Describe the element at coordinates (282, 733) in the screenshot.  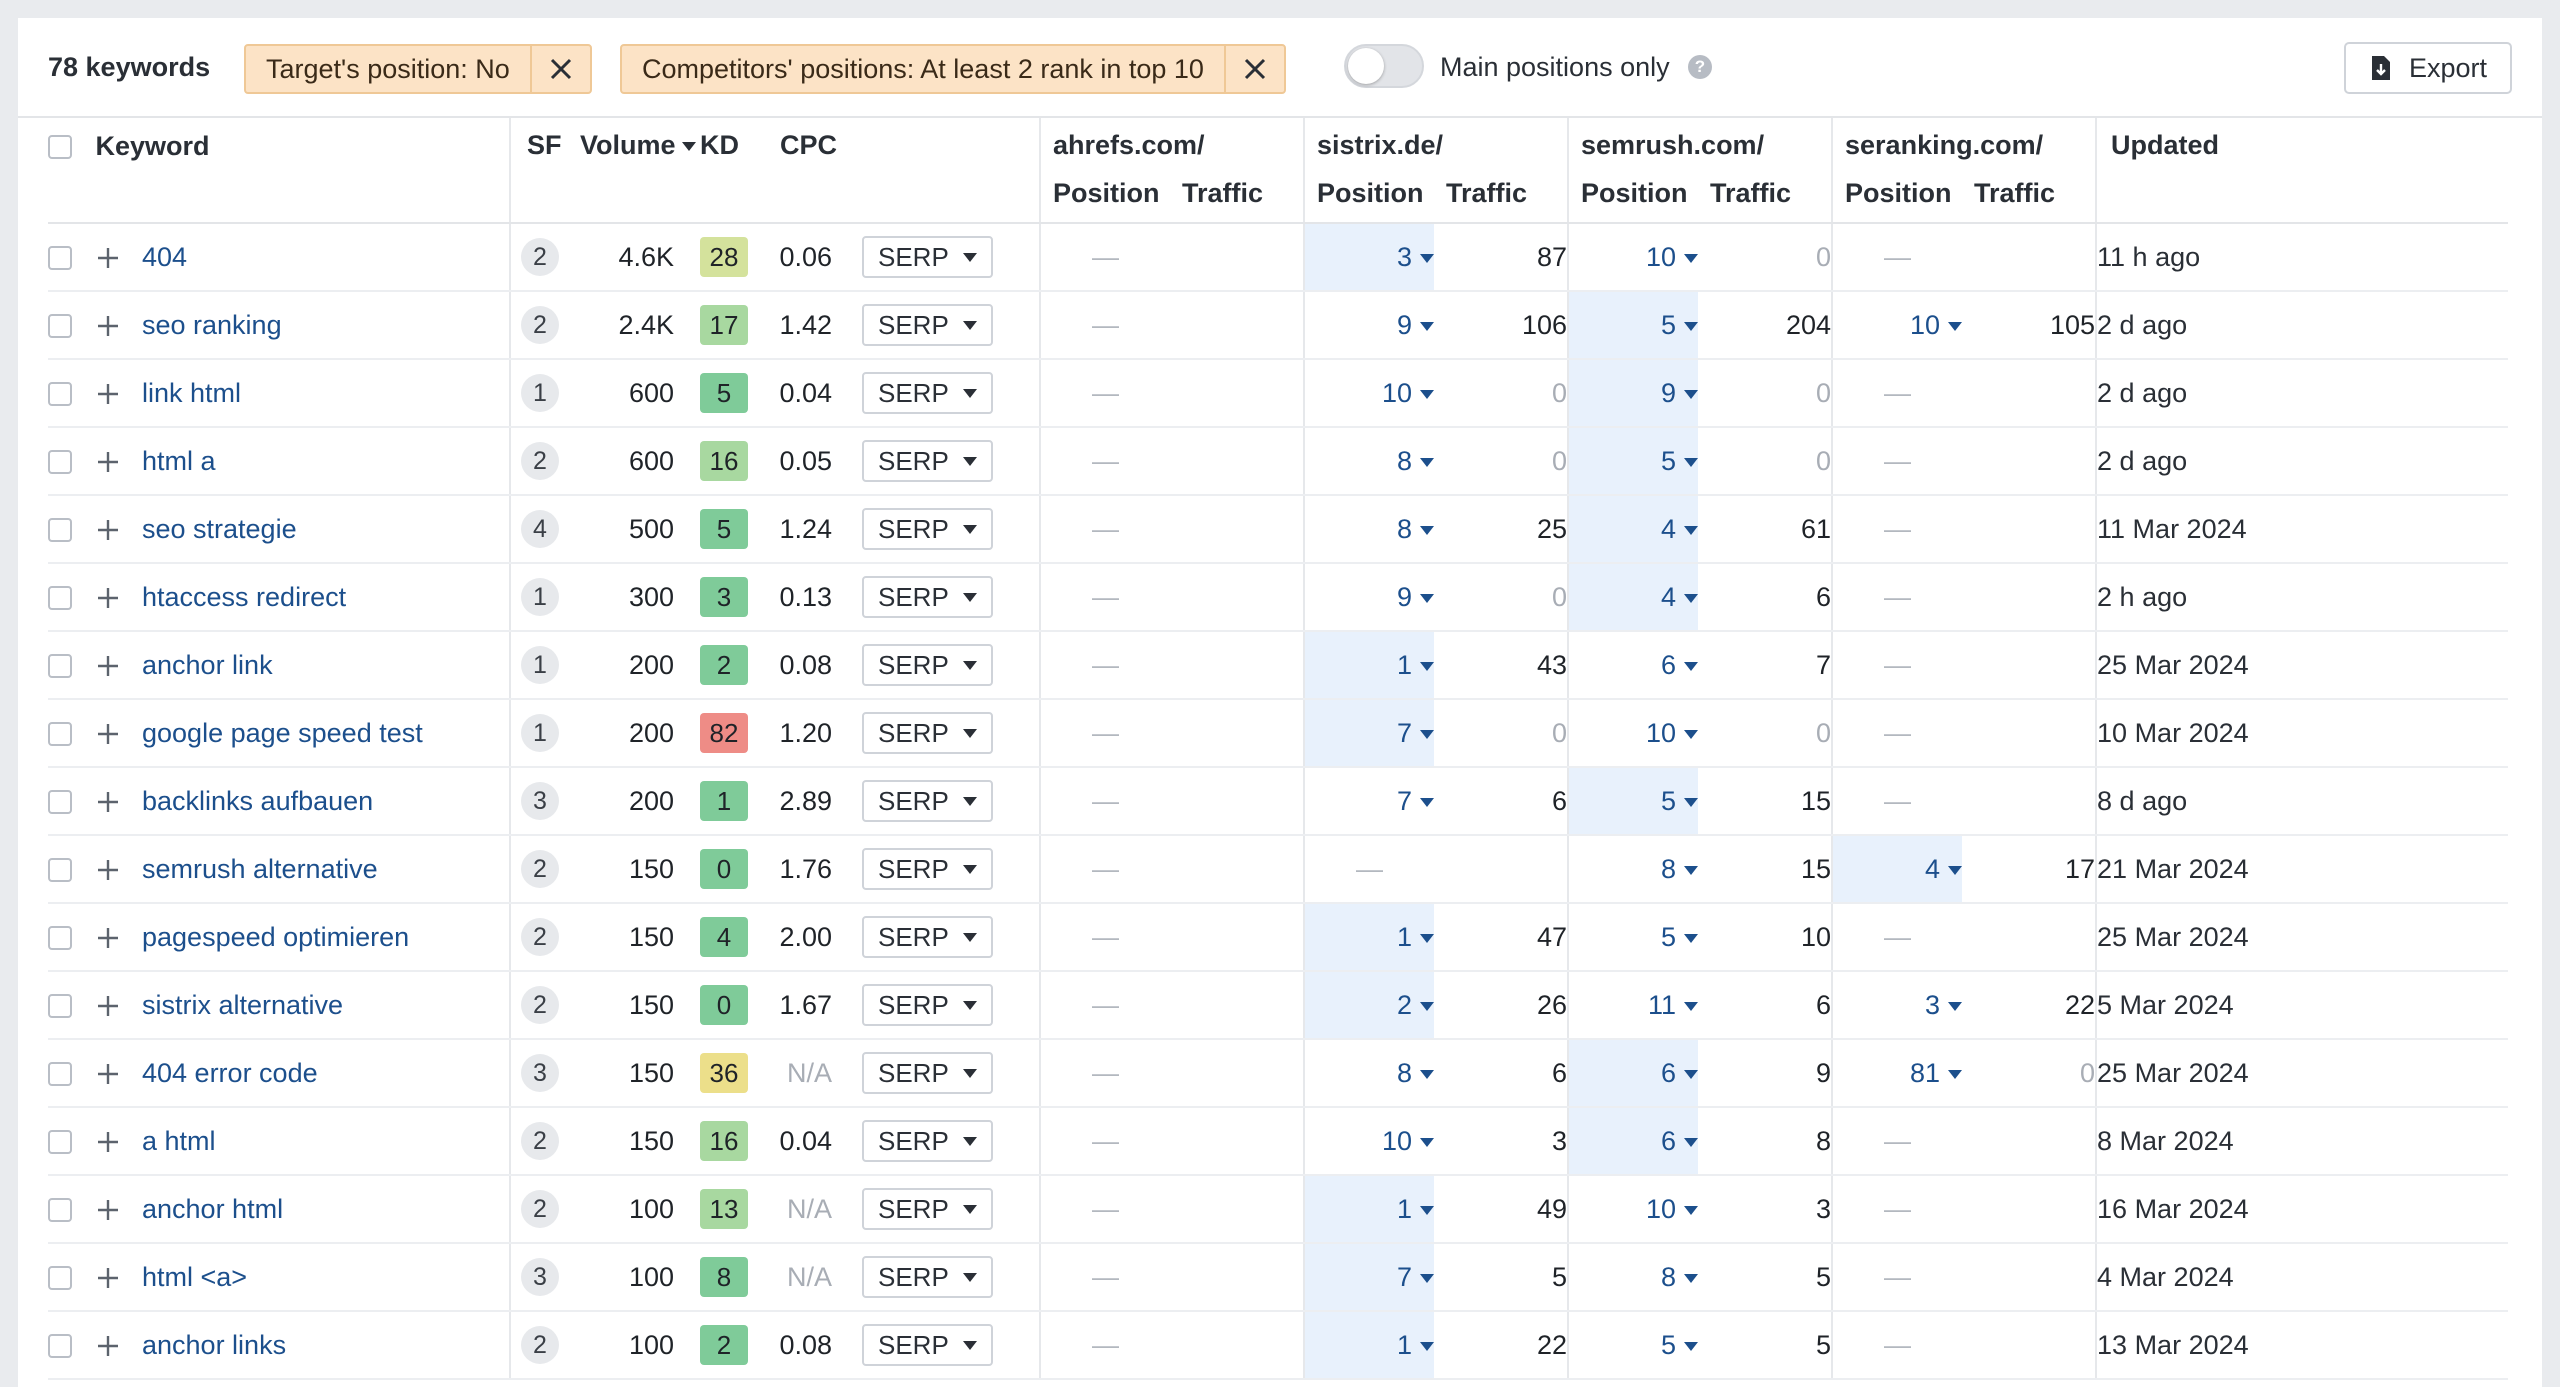
I see `keyword-link: google page speed test` at that location.